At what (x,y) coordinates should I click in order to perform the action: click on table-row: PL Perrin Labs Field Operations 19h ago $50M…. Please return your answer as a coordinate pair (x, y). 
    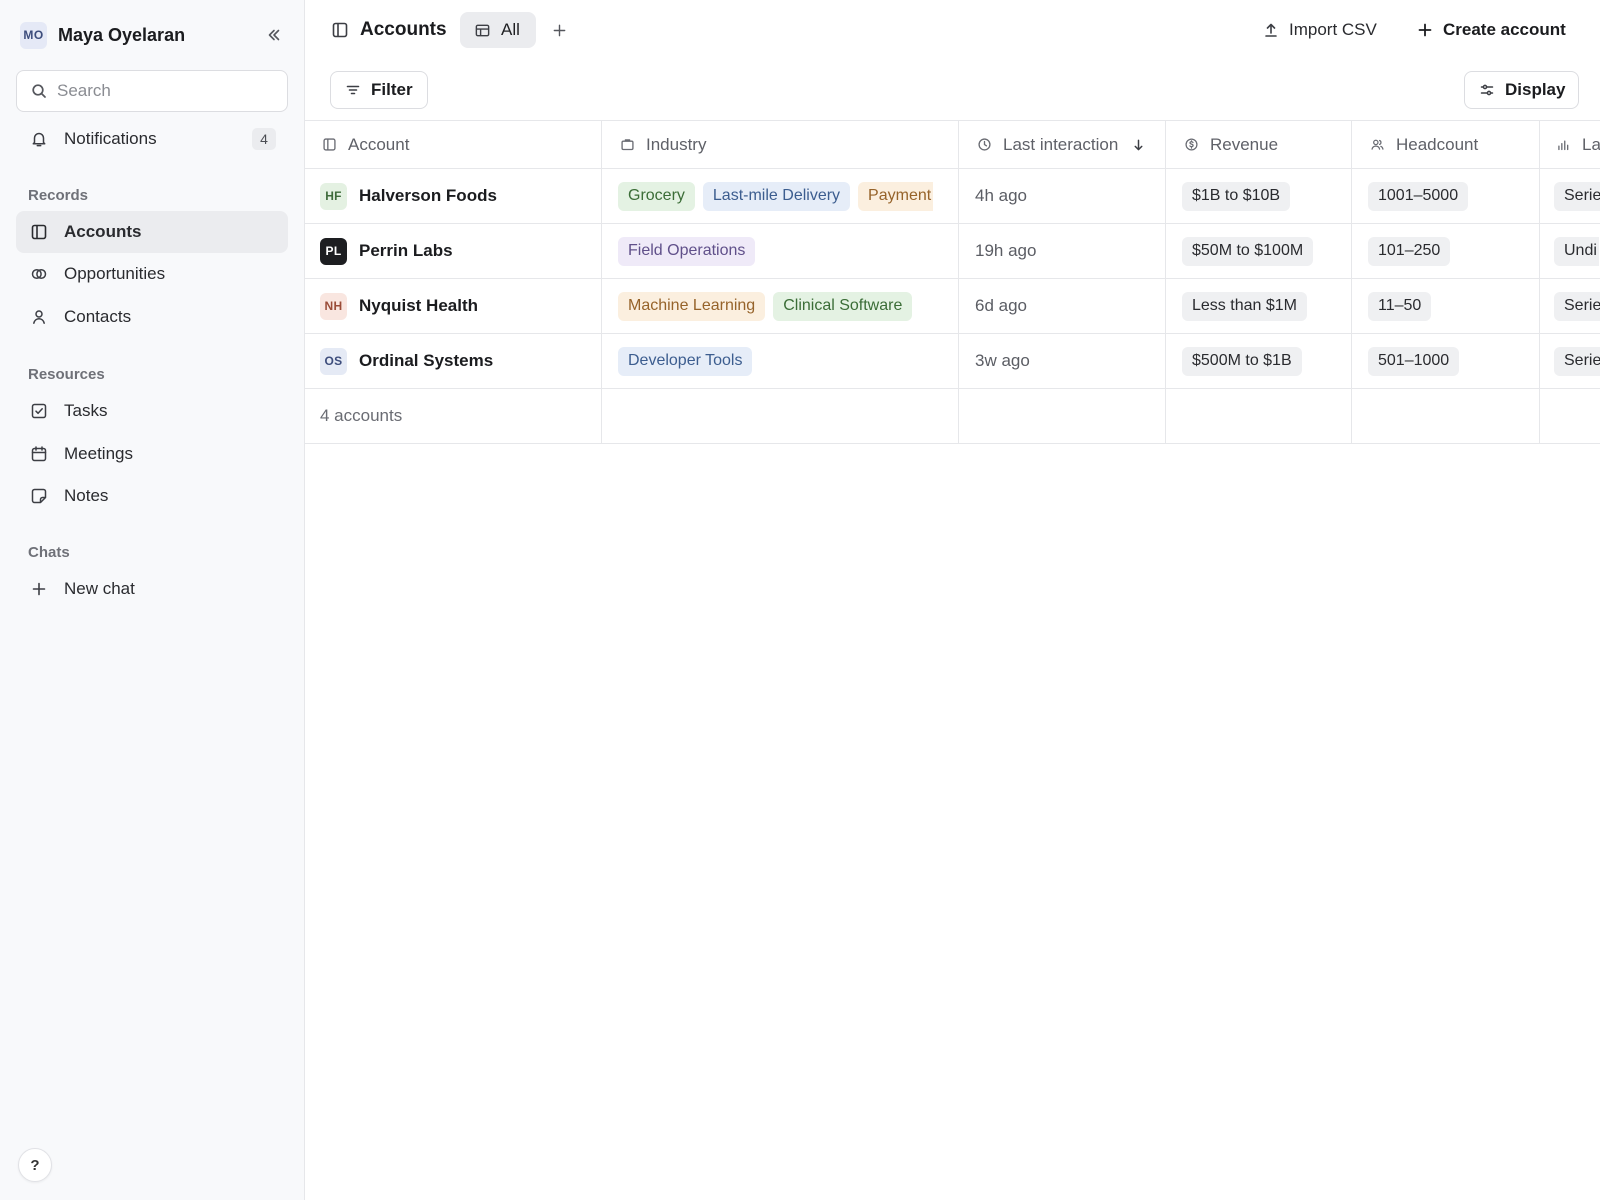
    Looking at the image, I should click on (952, 251).